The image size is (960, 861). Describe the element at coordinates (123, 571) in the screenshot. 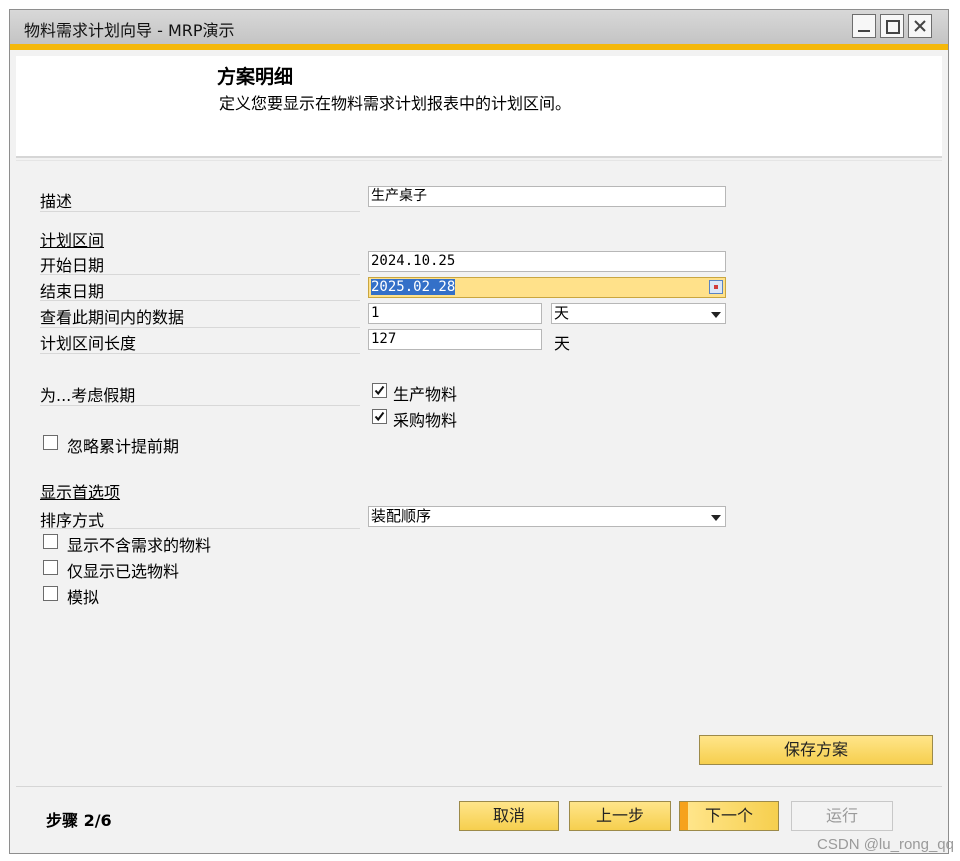

I see `show-selected-only-label: 仅显示已选物料` at that location.